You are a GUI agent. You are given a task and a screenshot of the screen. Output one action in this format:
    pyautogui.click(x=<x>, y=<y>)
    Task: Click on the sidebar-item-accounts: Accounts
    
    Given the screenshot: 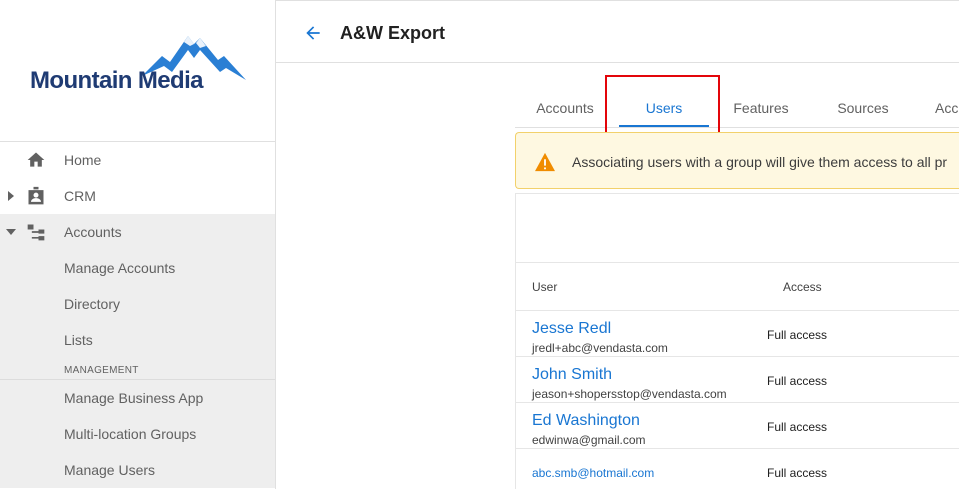 What is the action you would take?
    pyautogui.click(x=137, y=232)
    